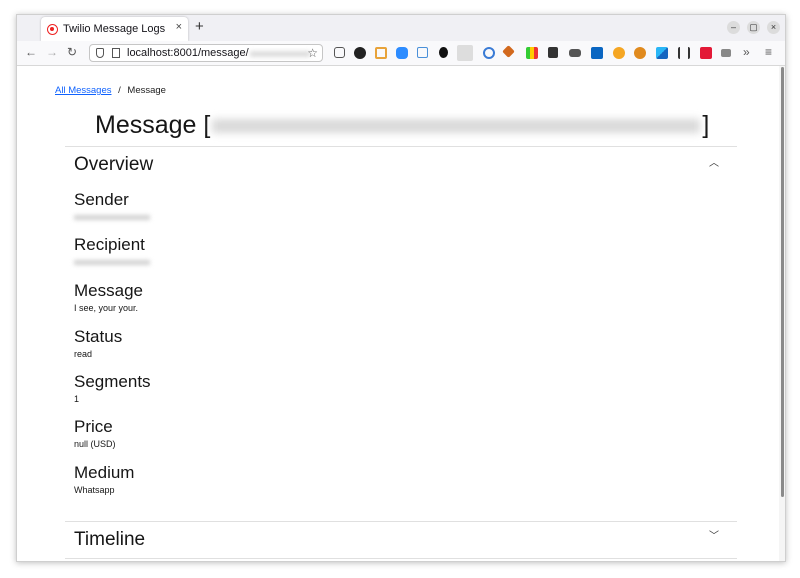 The height and width of the screenshot is (578, 800). Describe the element at coordinates (104, 472) in the screenshot. I see `medium-label: Medium` at that location.